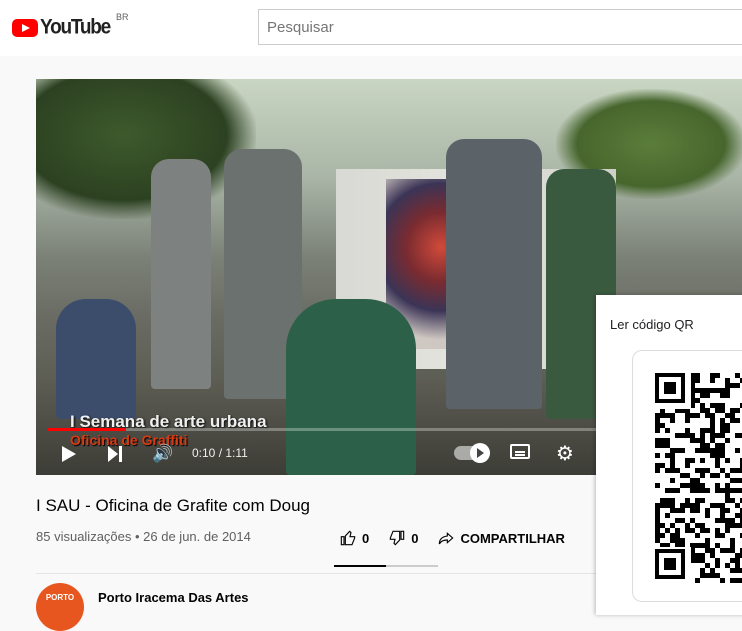 This screenshot has width=742, height=631. I want to click on channel-avatar: PORTO, so click(60, 607).